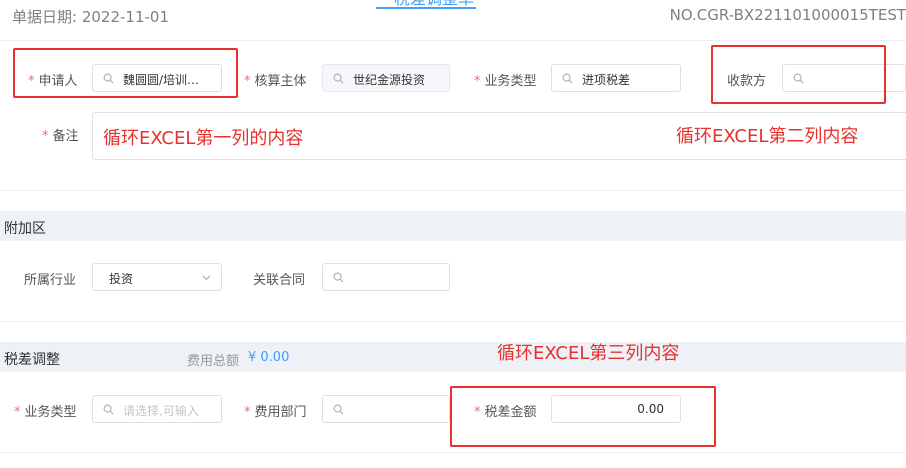 This screenshot has width=906, height=468. Describe the element at coordinates (453, 357) in the screenshot. I see `tax-section-header` at that location.